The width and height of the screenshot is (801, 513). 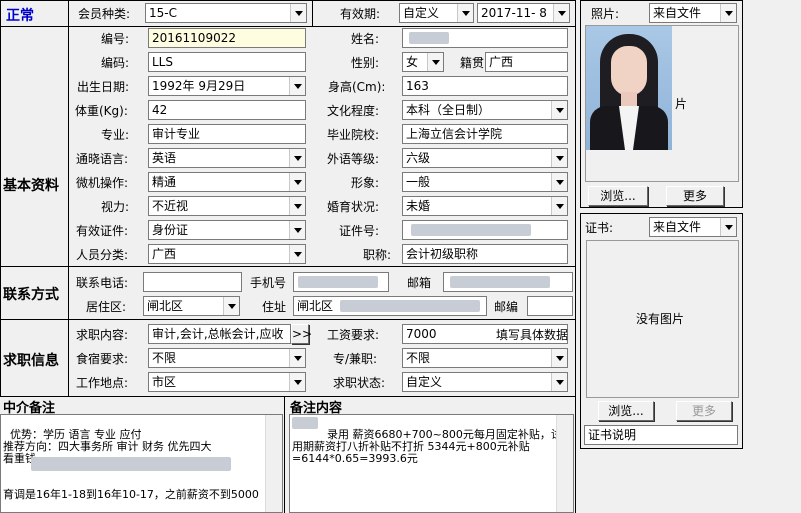 What do you see at coordinates (693, 227) in the screenshot?
I see `cert-source-select: 来自文件` at bounding box center [693, 227].